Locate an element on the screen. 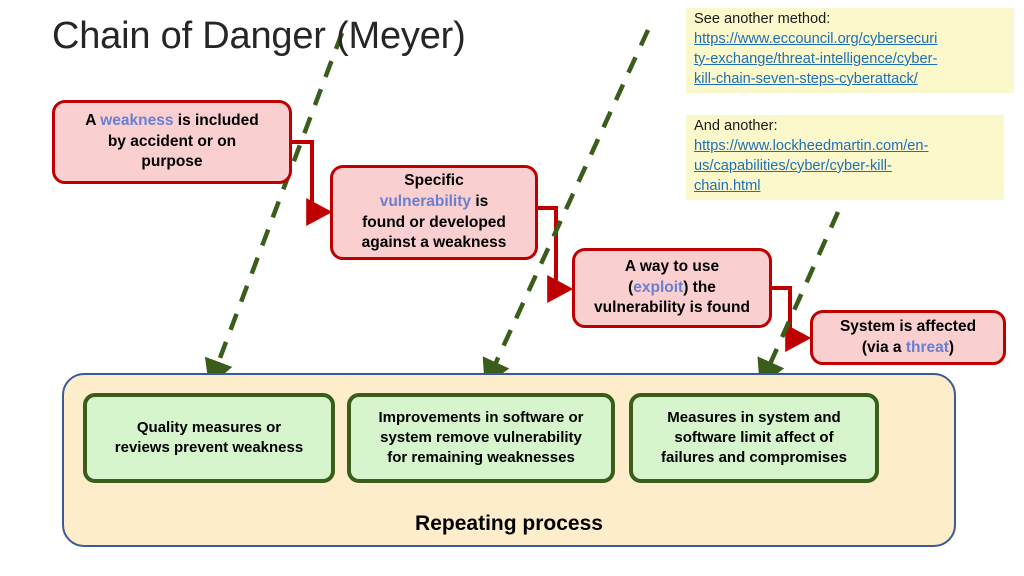  note-one-link-line-2: ty-exchange/threat-intelligence/cyber- is located at coordinates (851, 60).